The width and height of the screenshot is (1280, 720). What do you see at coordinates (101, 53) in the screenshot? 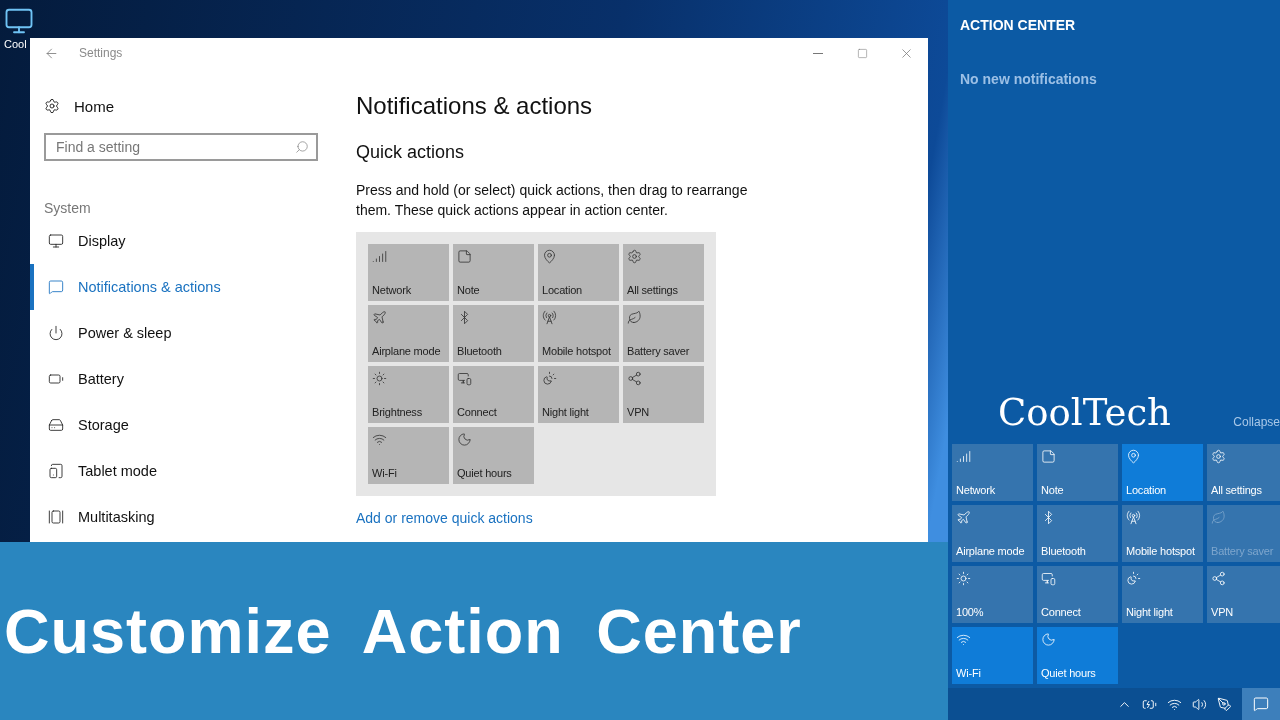
I see `window-title: Settings` at bounding box center [101, 53].